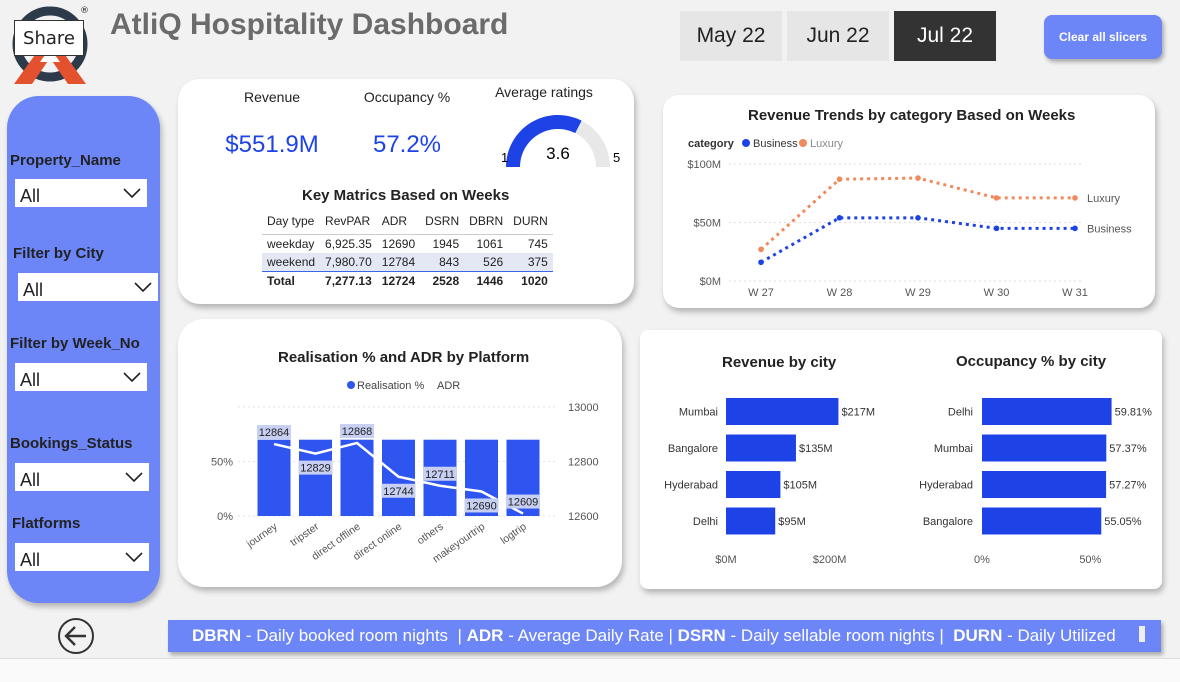 Image resolution: width=1180 pixels, height=682 pixels. What do you see at coordinates (398, 280) in the screenshot?
I see `table-cell: 12724` at bounding box center [398, 280].